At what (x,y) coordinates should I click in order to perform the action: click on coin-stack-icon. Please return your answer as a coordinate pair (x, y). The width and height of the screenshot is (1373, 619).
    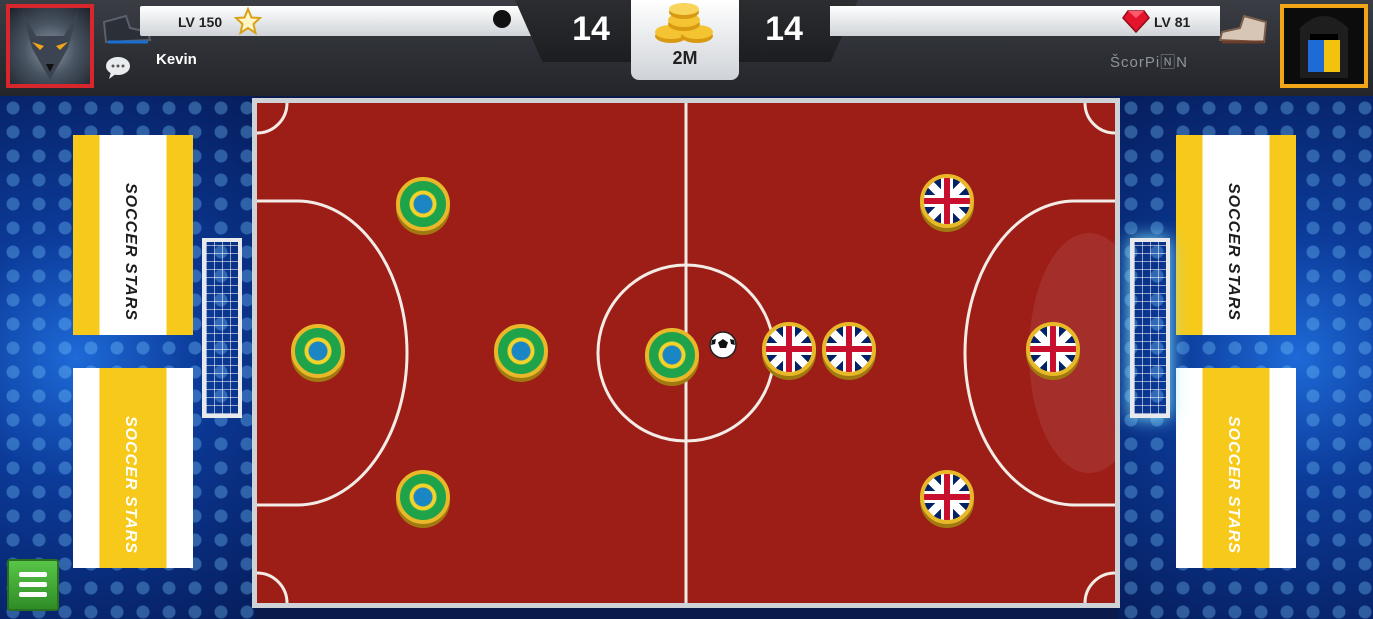
    Looking at the image, I should click on (685, 26).